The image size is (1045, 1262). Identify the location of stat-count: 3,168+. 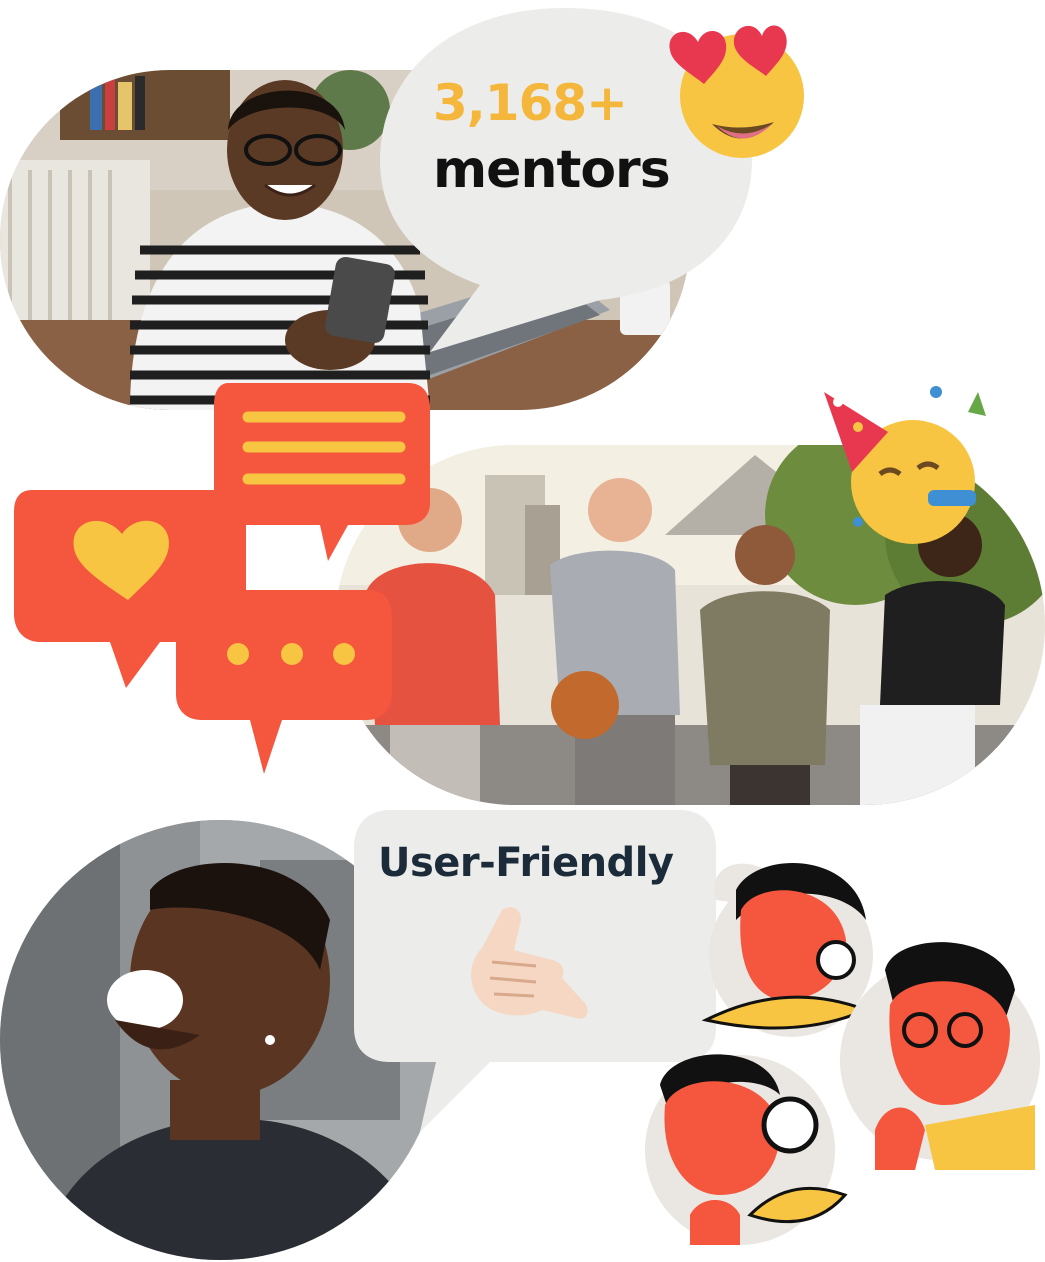
(530, 103).